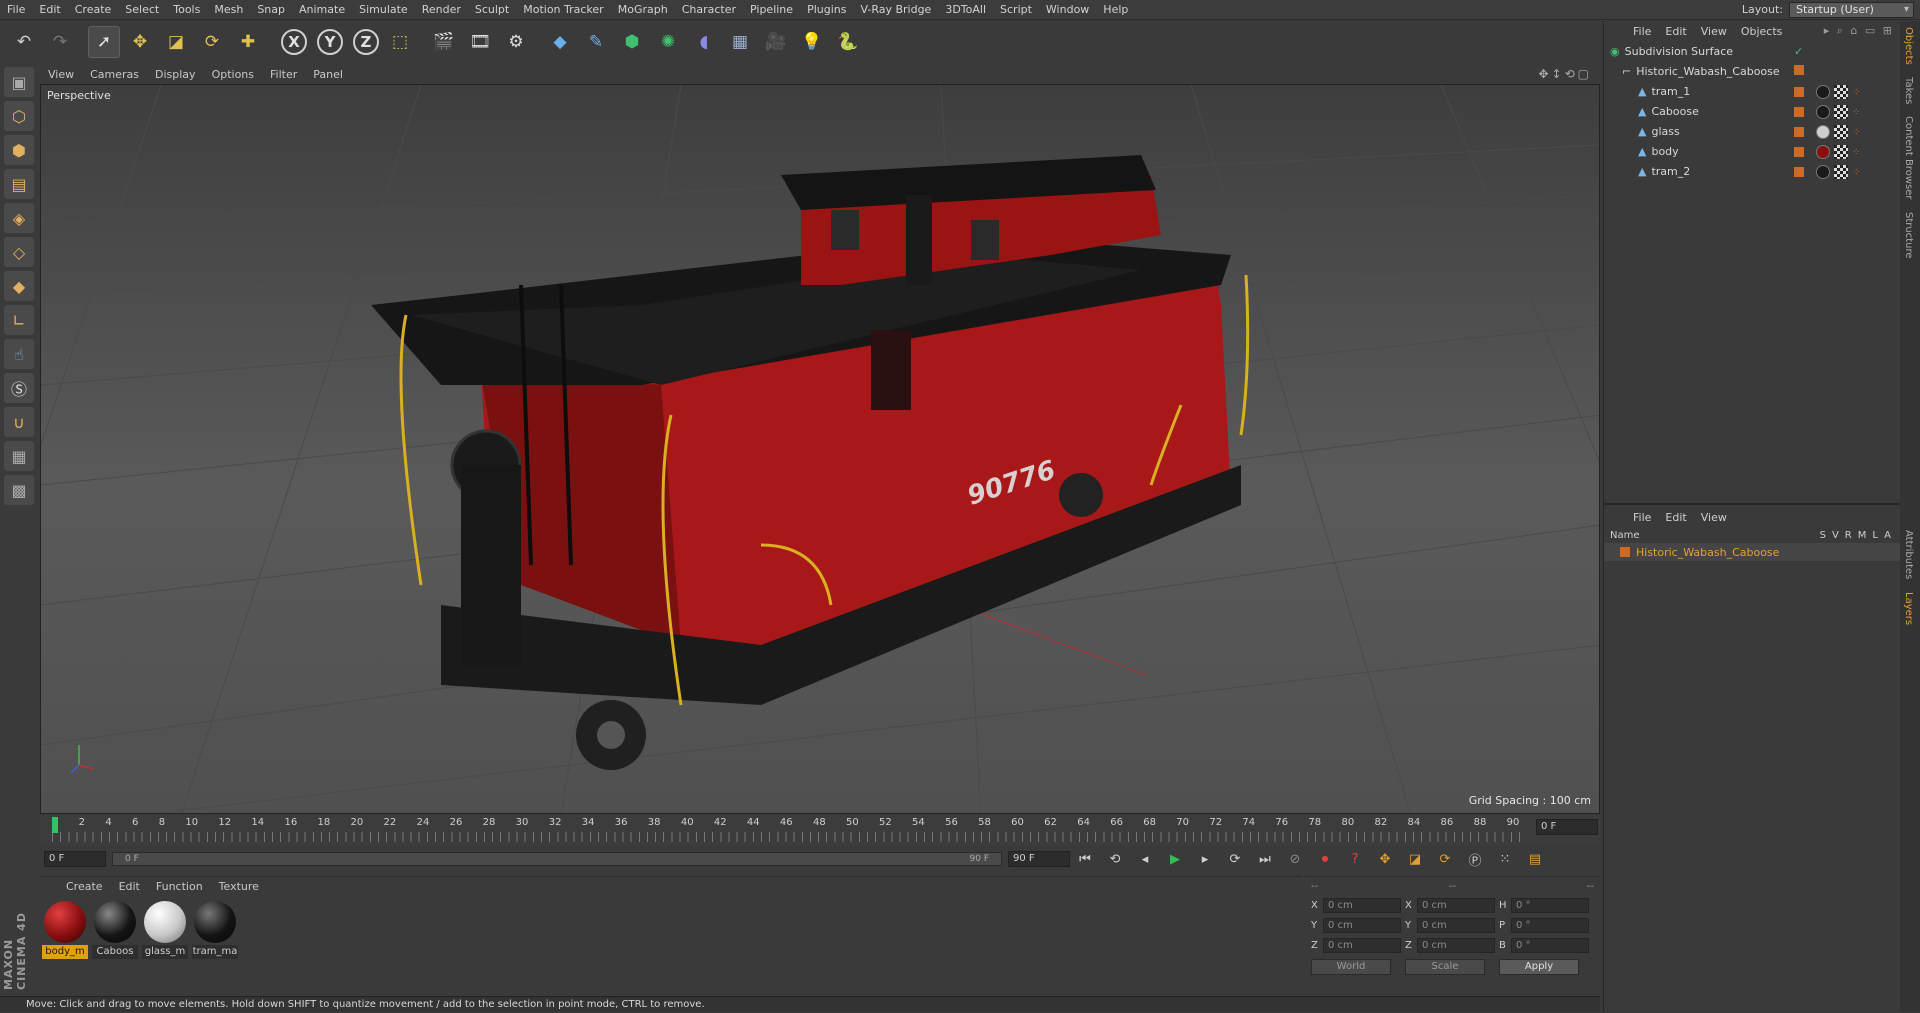 This screenshot has width=1920, height=1013. I want to click on material-item: glass_m, so click(165, 930).